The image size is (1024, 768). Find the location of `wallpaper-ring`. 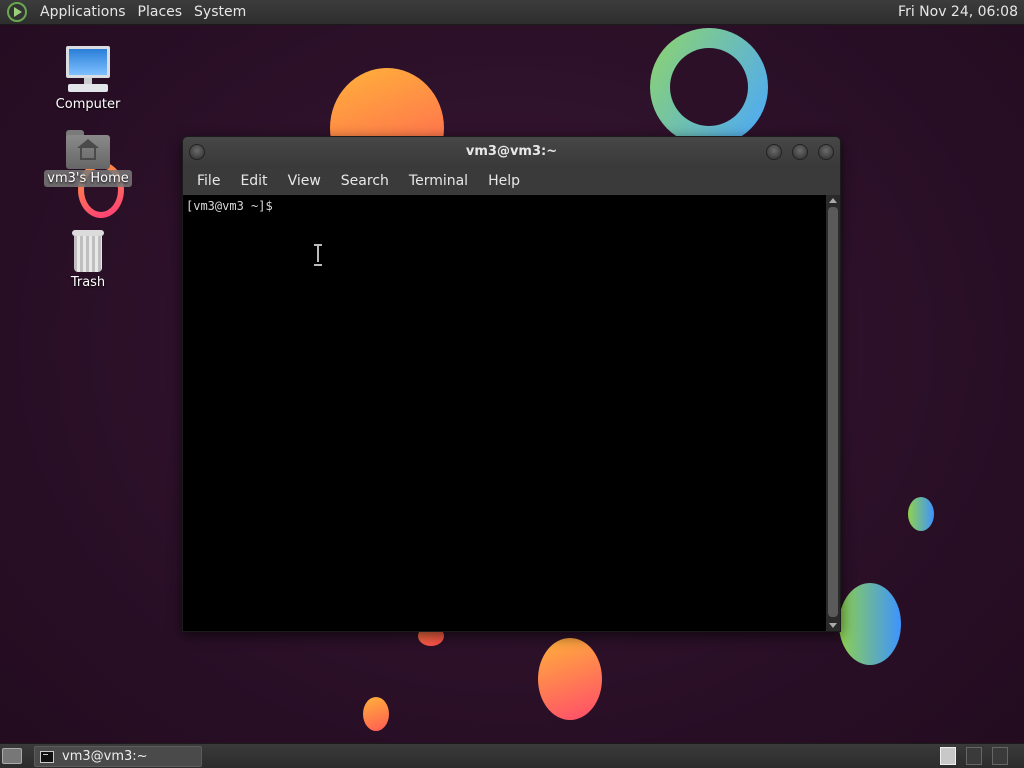

wallpaper-ring is located at coordinates (709, 87).